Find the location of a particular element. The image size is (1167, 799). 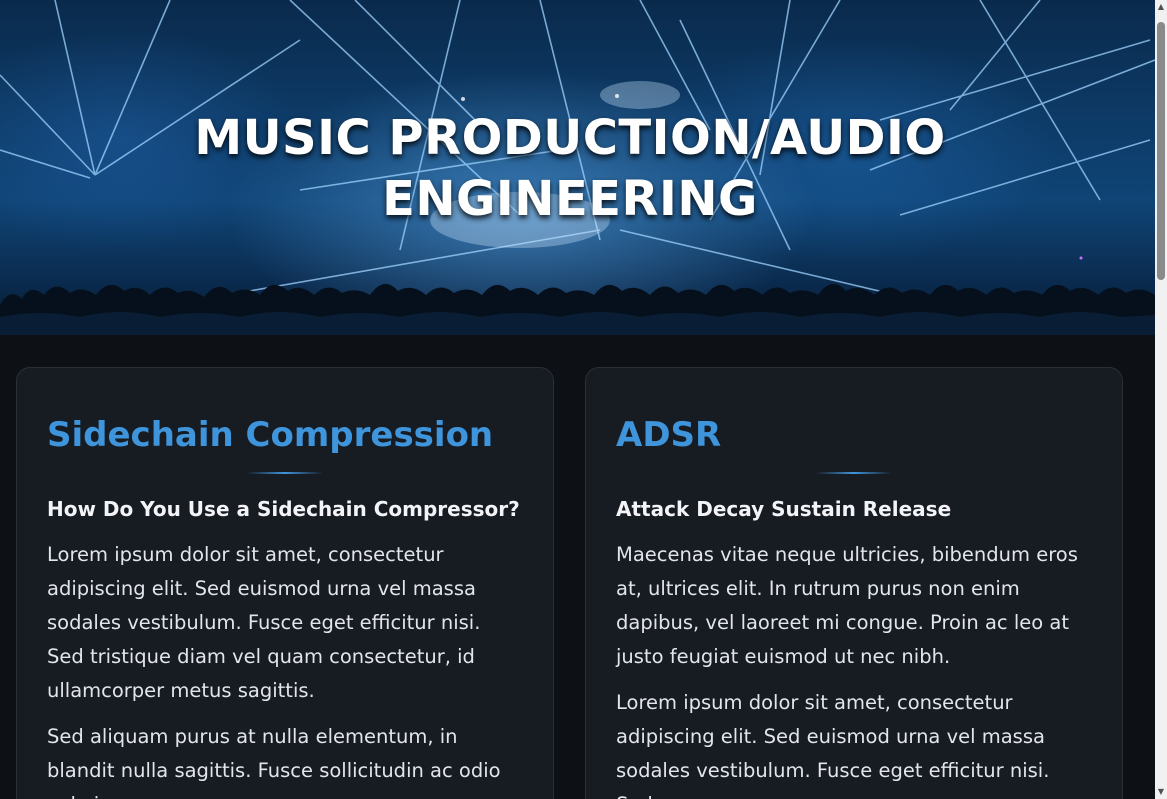

card-title: ADSR is located at coordinates (669, 435).